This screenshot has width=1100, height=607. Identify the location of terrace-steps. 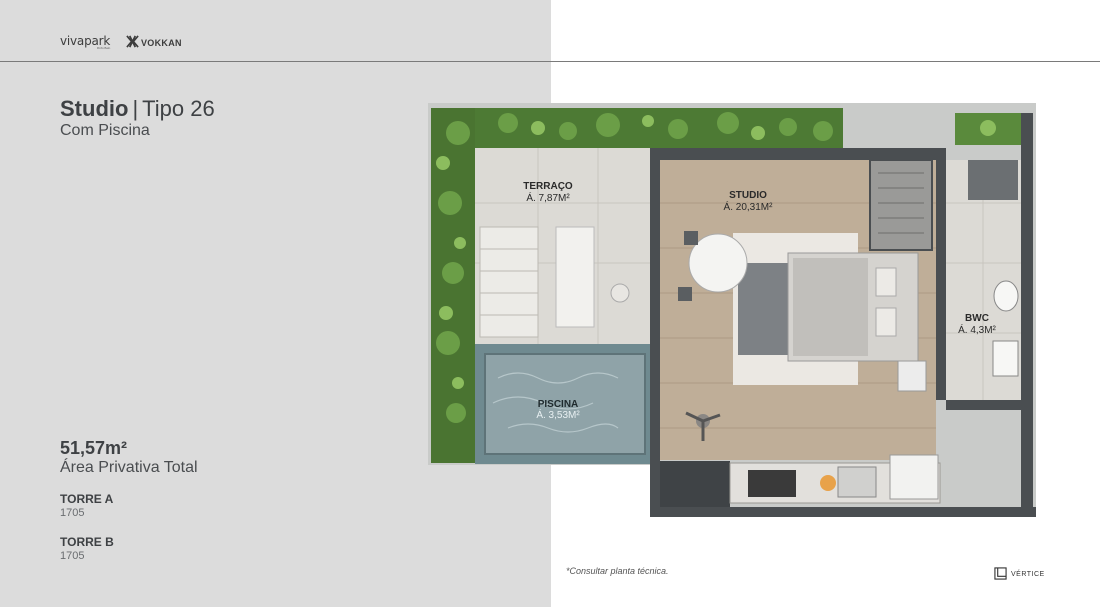
(509, 282).